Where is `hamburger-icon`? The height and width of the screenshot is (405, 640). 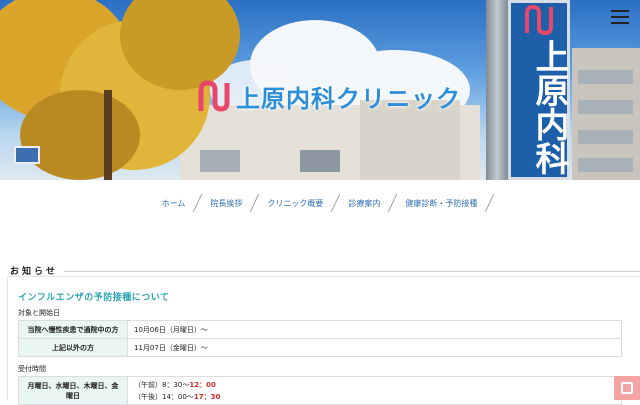
hamburger-icon is located at coordinates (620, 11).